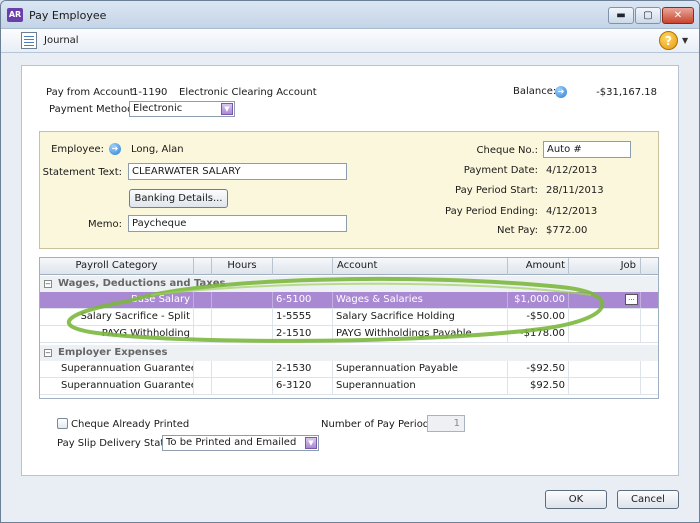 The width and height of the screenshot is (700, 523). What do you see at coordinates (576, 499) in the screenshot?
I see `ok-button: OK` at bounding box center [576, 499].